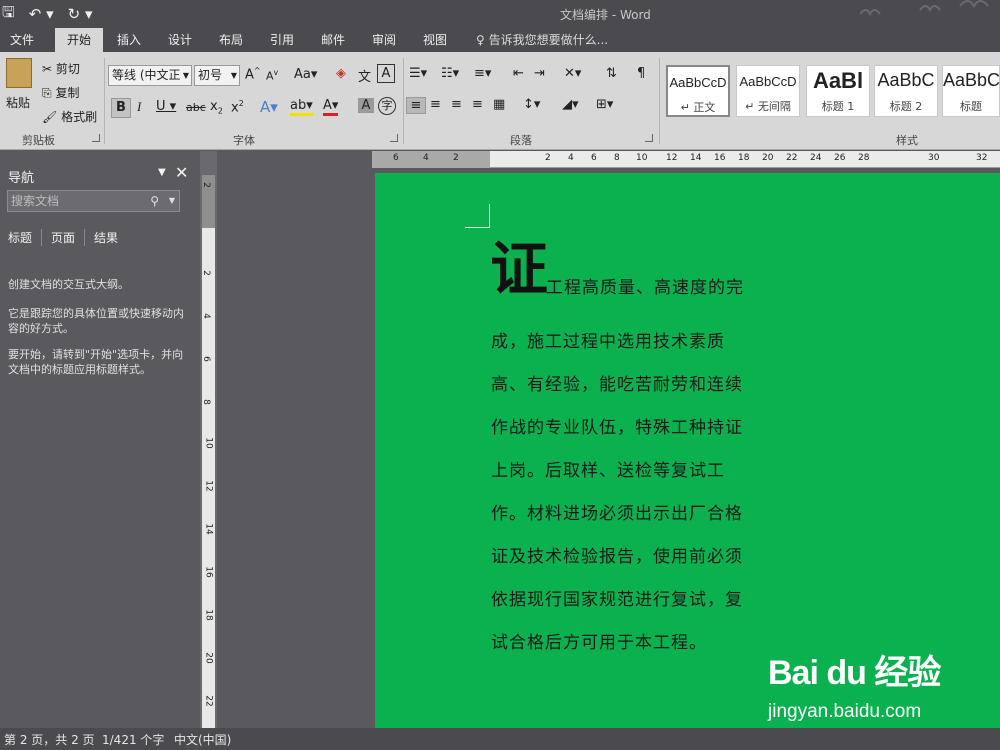 Image resolution: width=1000 pixels, height=750 pixels. I want to click on tab-references: 引用, so click(282, 40).